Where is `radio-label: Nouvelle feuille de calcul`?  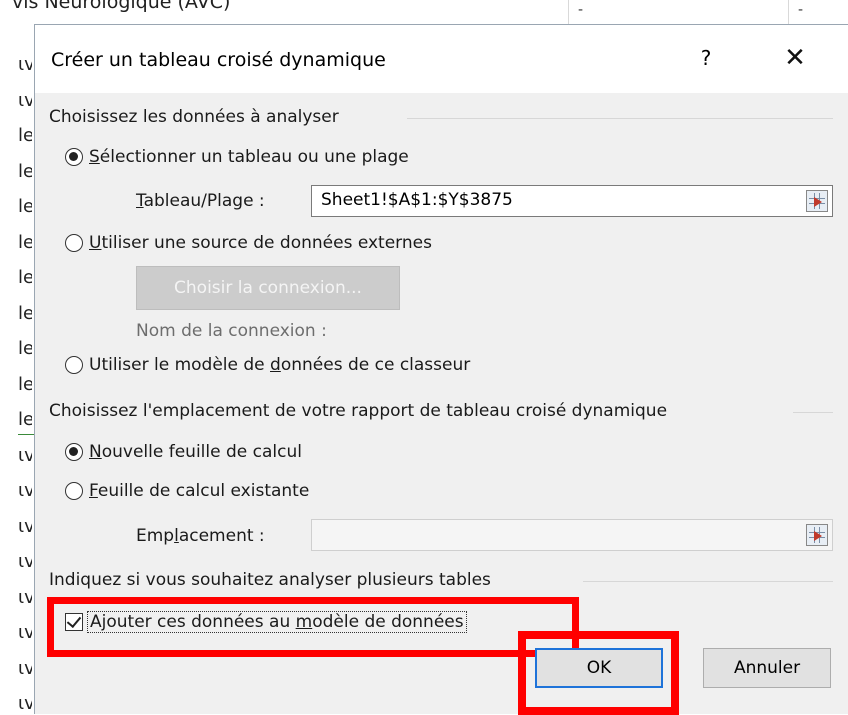
radio-label: Nouvelle feuille de calcul is located at coordinates (195, 452).